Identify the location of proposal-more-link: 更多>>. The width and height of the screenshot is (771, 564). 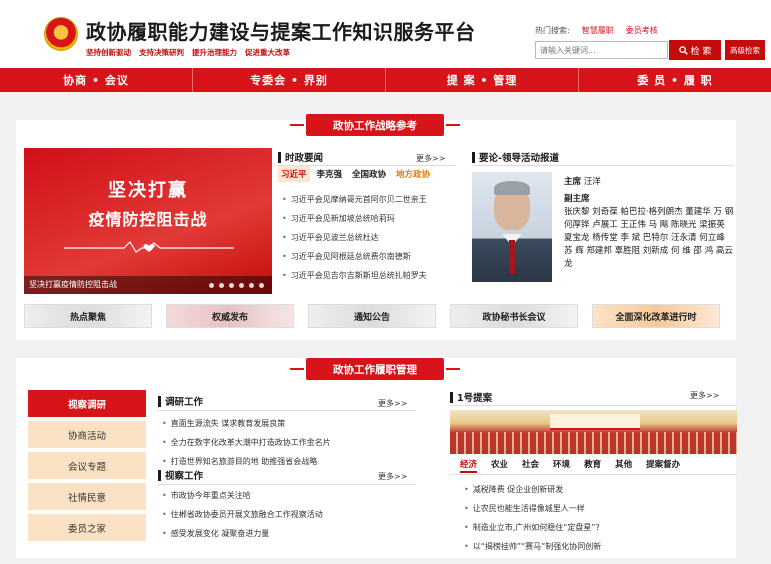
(704, 395).